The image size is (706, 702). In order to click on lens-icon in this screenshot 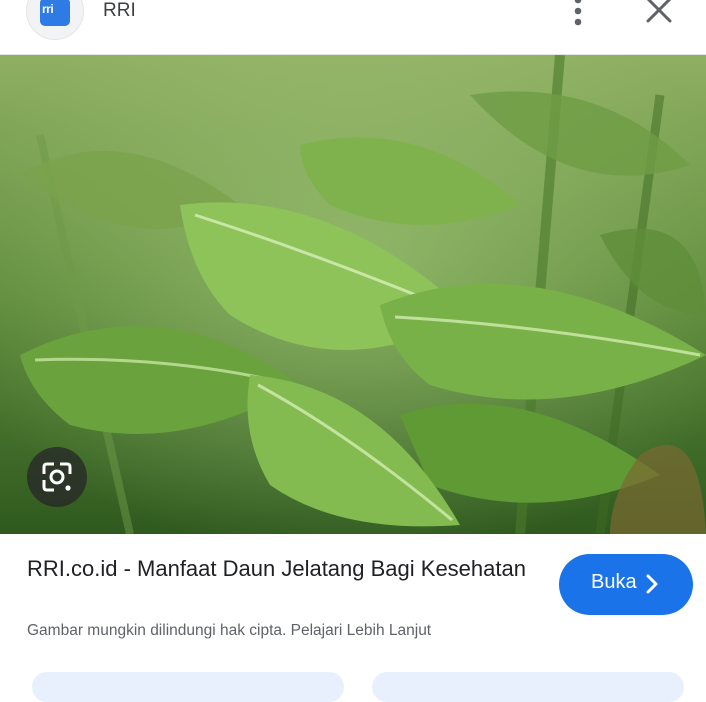, I will do `click(57, 477)`.